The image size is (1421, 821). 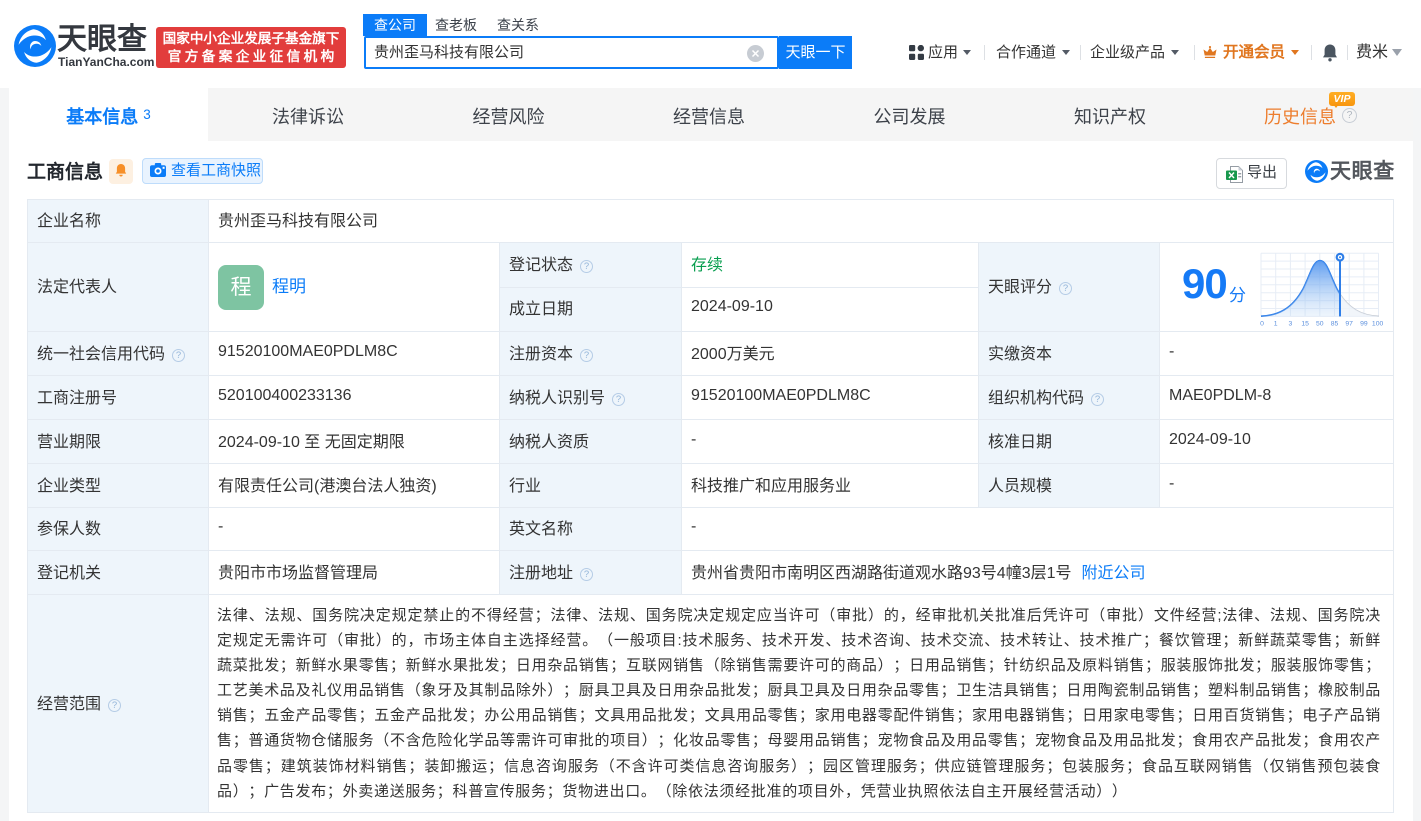 What do you see at coordinates (1262, 324) in the screenshot?
I see `svg-text: 0` at bounding box center [1262, 324].